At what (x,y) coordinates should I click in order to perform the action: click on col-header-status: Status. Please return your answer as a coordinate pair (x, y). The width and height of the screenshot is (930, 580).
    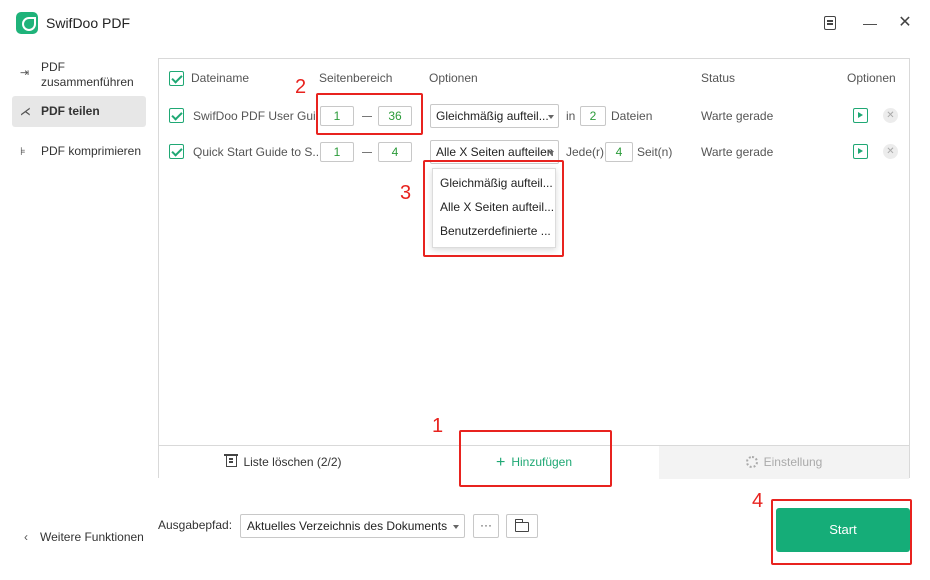
    Looking at the image, I should click on (718, 78).